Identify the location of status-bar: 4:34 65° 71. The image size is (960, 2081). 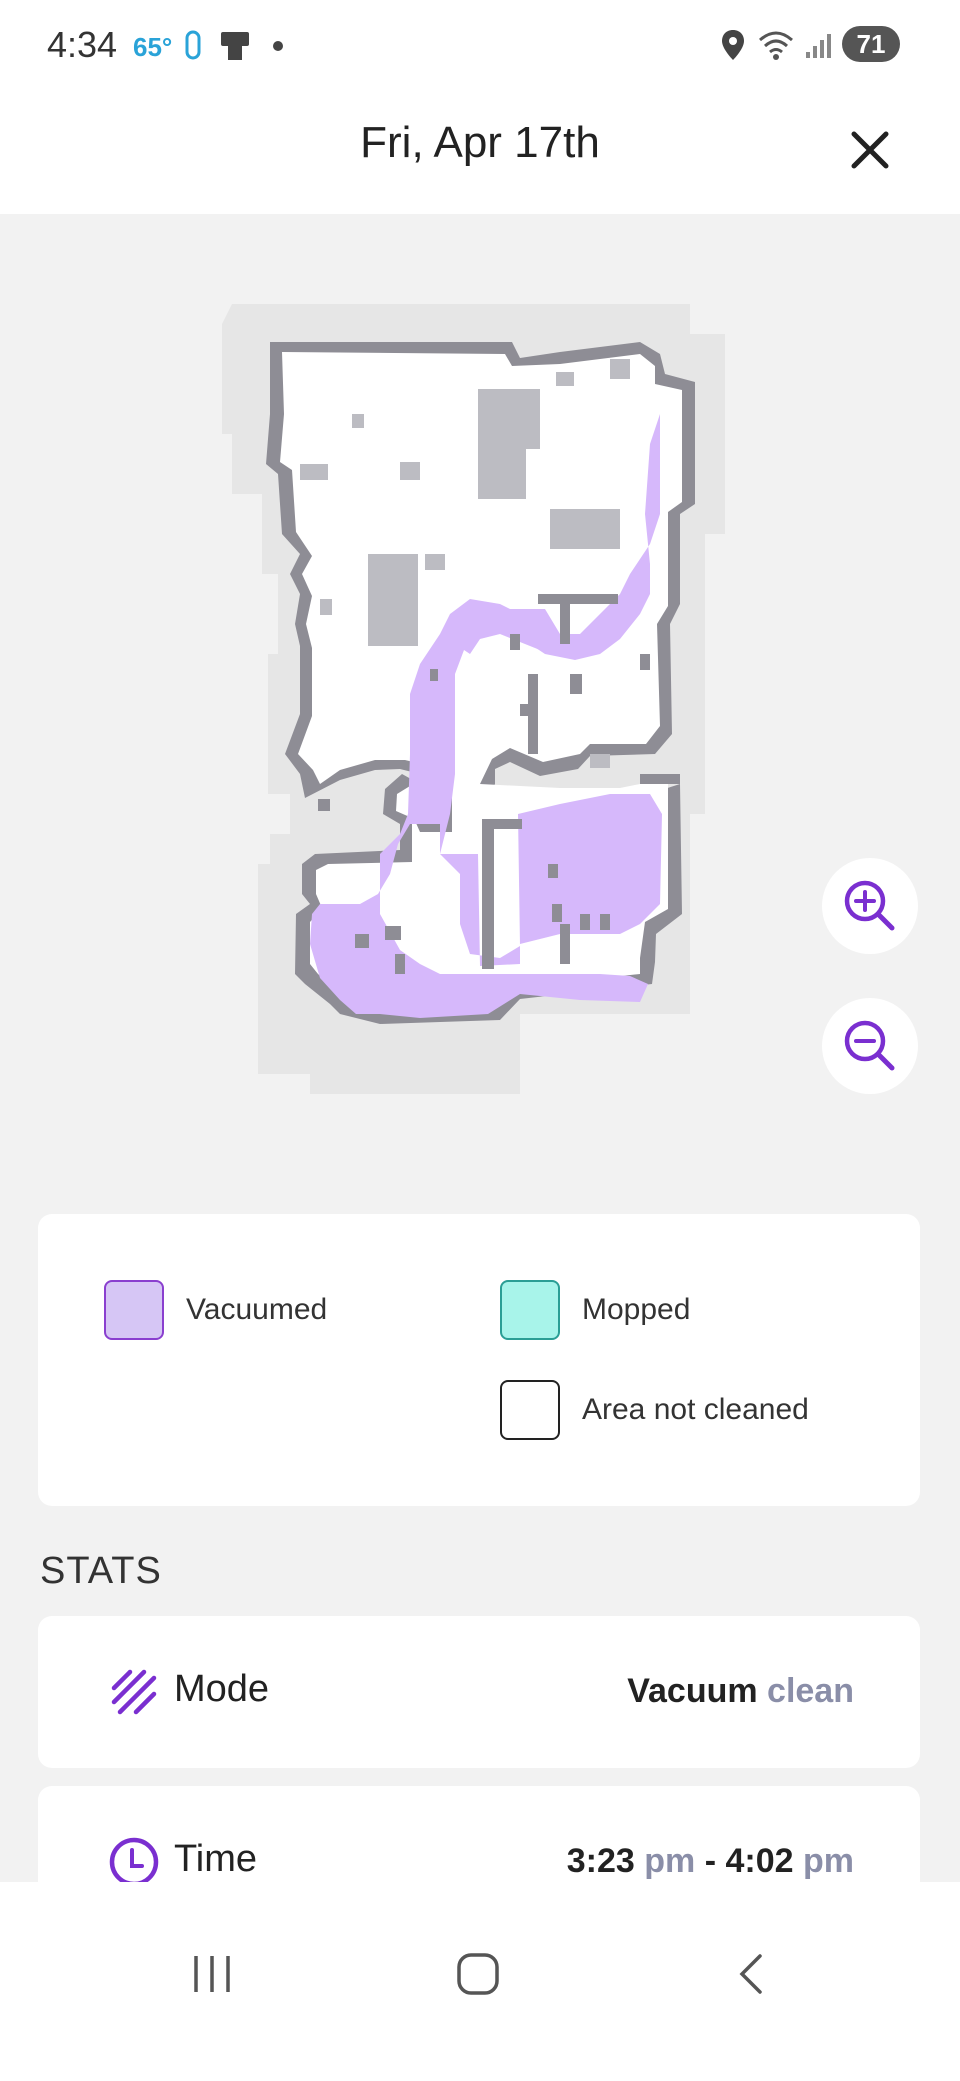
(480, 45).